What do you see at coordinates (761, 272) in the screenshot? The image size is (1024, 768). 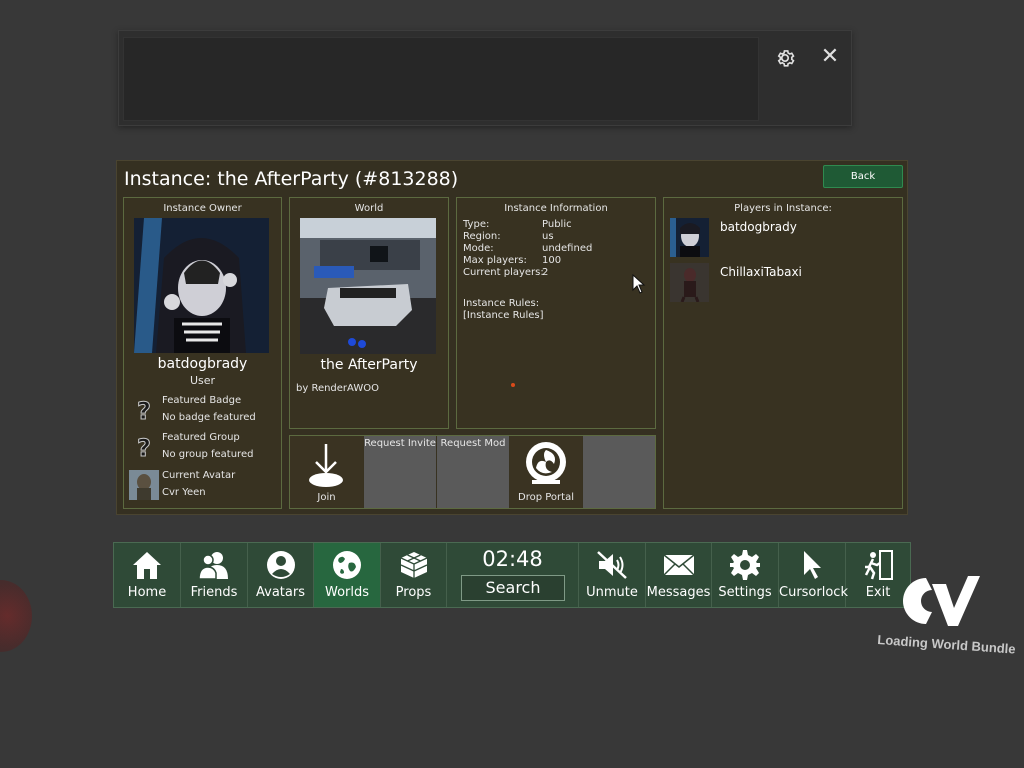 I see `player-name: ChillaxiTabaxi` at bounding box center [761, 272].